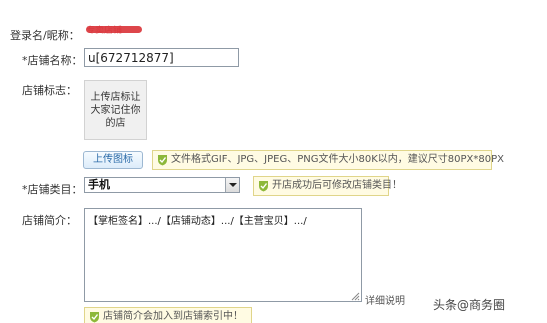 The height and width of the screenshot is (323, 547). What do you see at coordinates (355, 296) in the screenshot?
I see `resize-grip-icon` at bounding box center [355, 296].